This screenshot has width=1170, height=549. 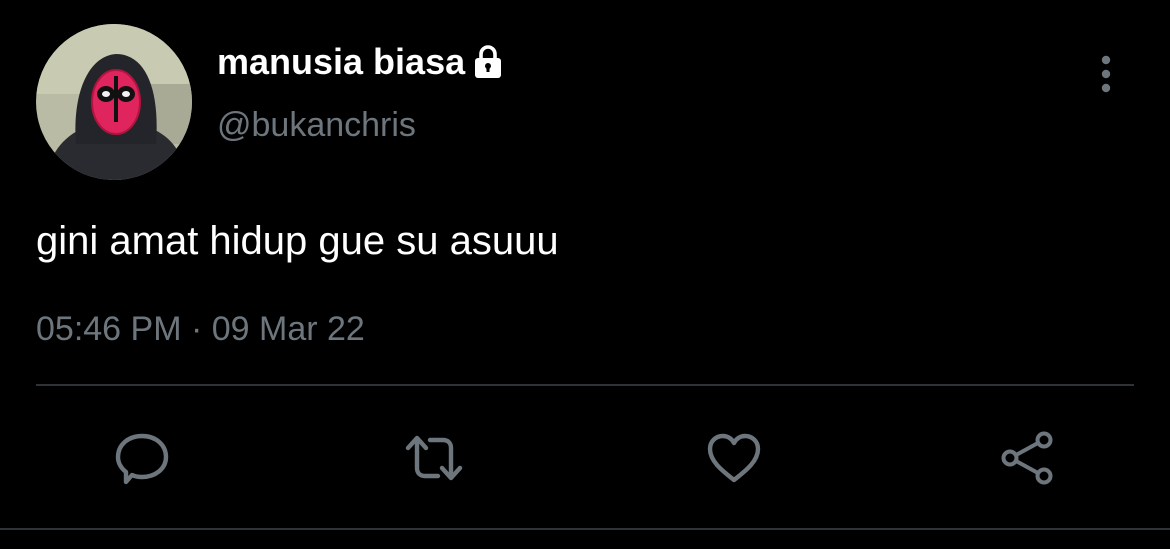 What do you see at coordinates (434, 458) in the screenshot?
I see `retweet-icon` at bounding box center [434, 458].